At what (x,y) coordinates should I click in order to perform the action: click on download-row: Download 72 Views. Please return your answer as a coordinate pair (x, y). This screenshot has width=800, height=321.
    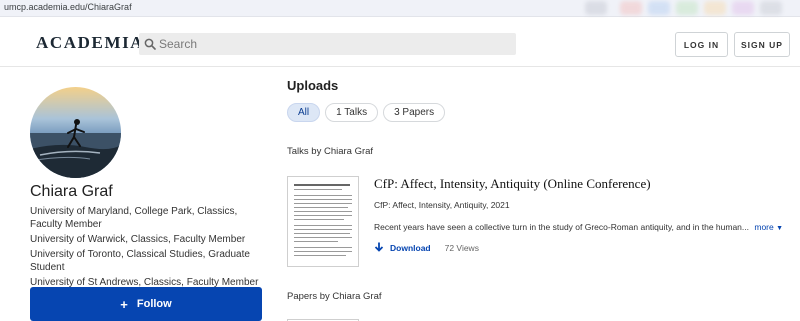
    Looking at the image, I should click on (426, 247).